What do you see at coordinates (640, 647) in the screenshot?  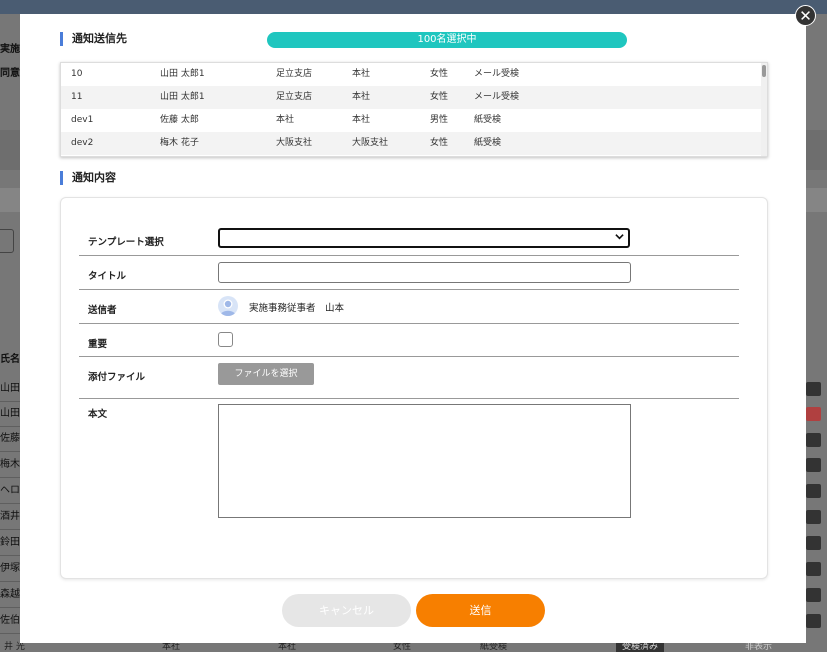 I see `background-status-badge: 受検済み` at bounding box center [640, 647].